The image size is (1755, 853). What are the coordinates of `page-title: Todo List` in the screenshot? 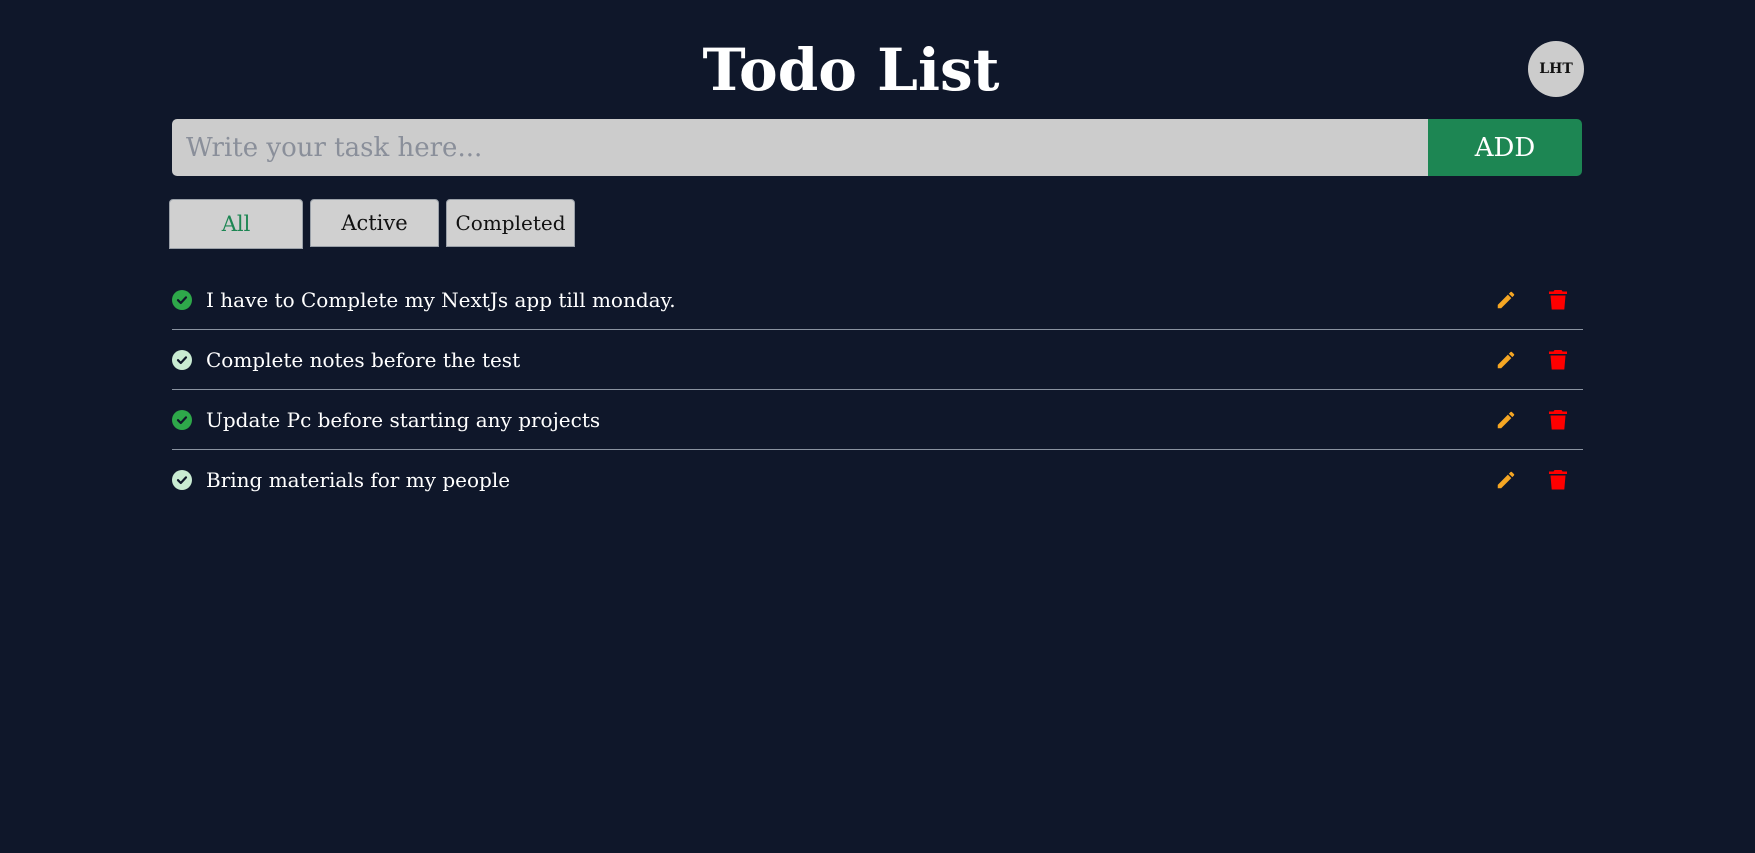 It's located at (851, 70).